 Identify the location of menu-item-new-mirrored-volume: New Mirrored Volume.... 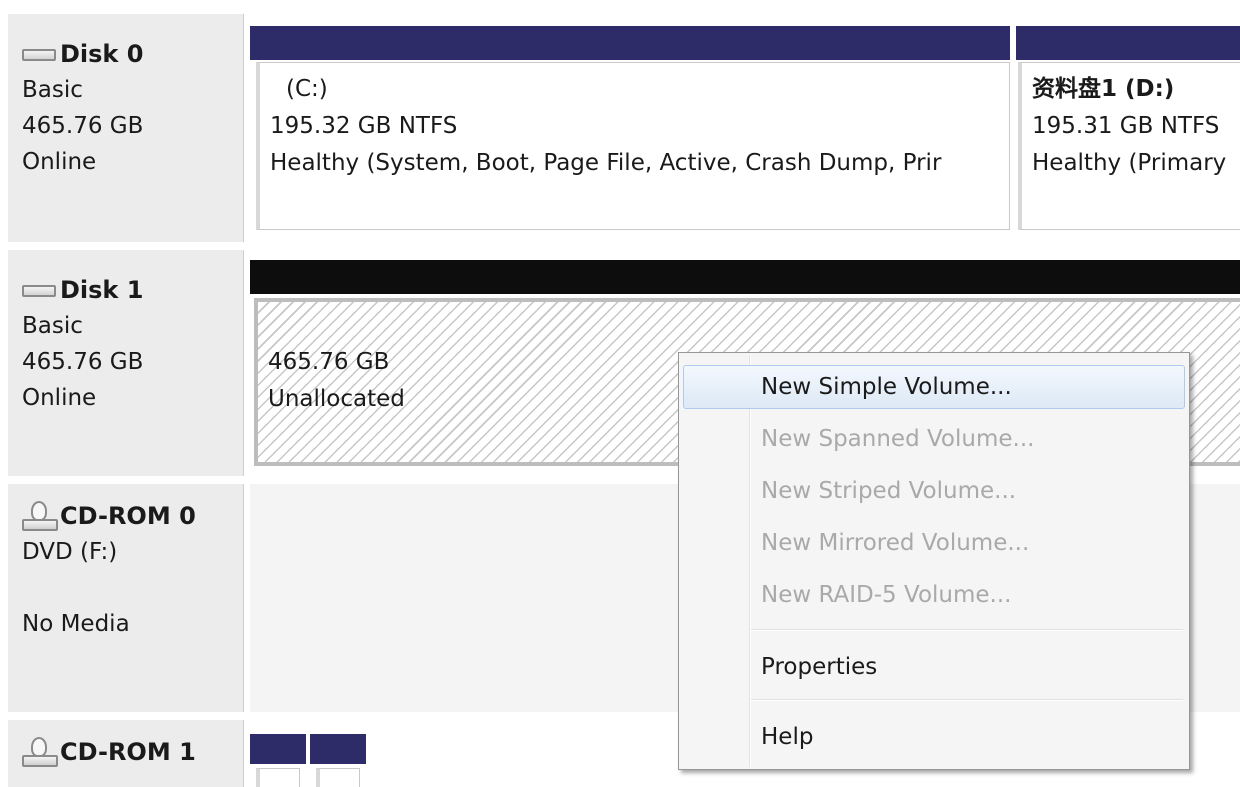
(934, 543).